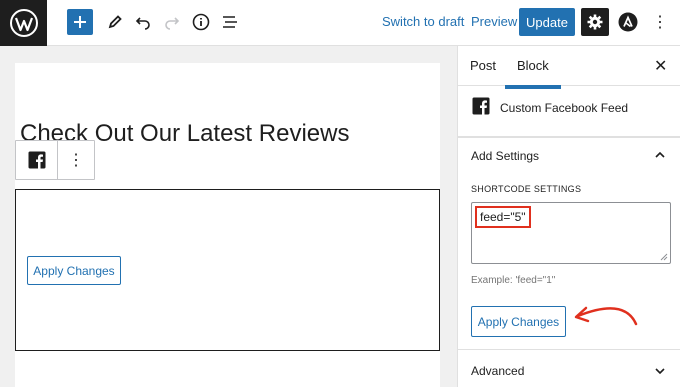  I want to click on add-block-button, so click(80, 22).